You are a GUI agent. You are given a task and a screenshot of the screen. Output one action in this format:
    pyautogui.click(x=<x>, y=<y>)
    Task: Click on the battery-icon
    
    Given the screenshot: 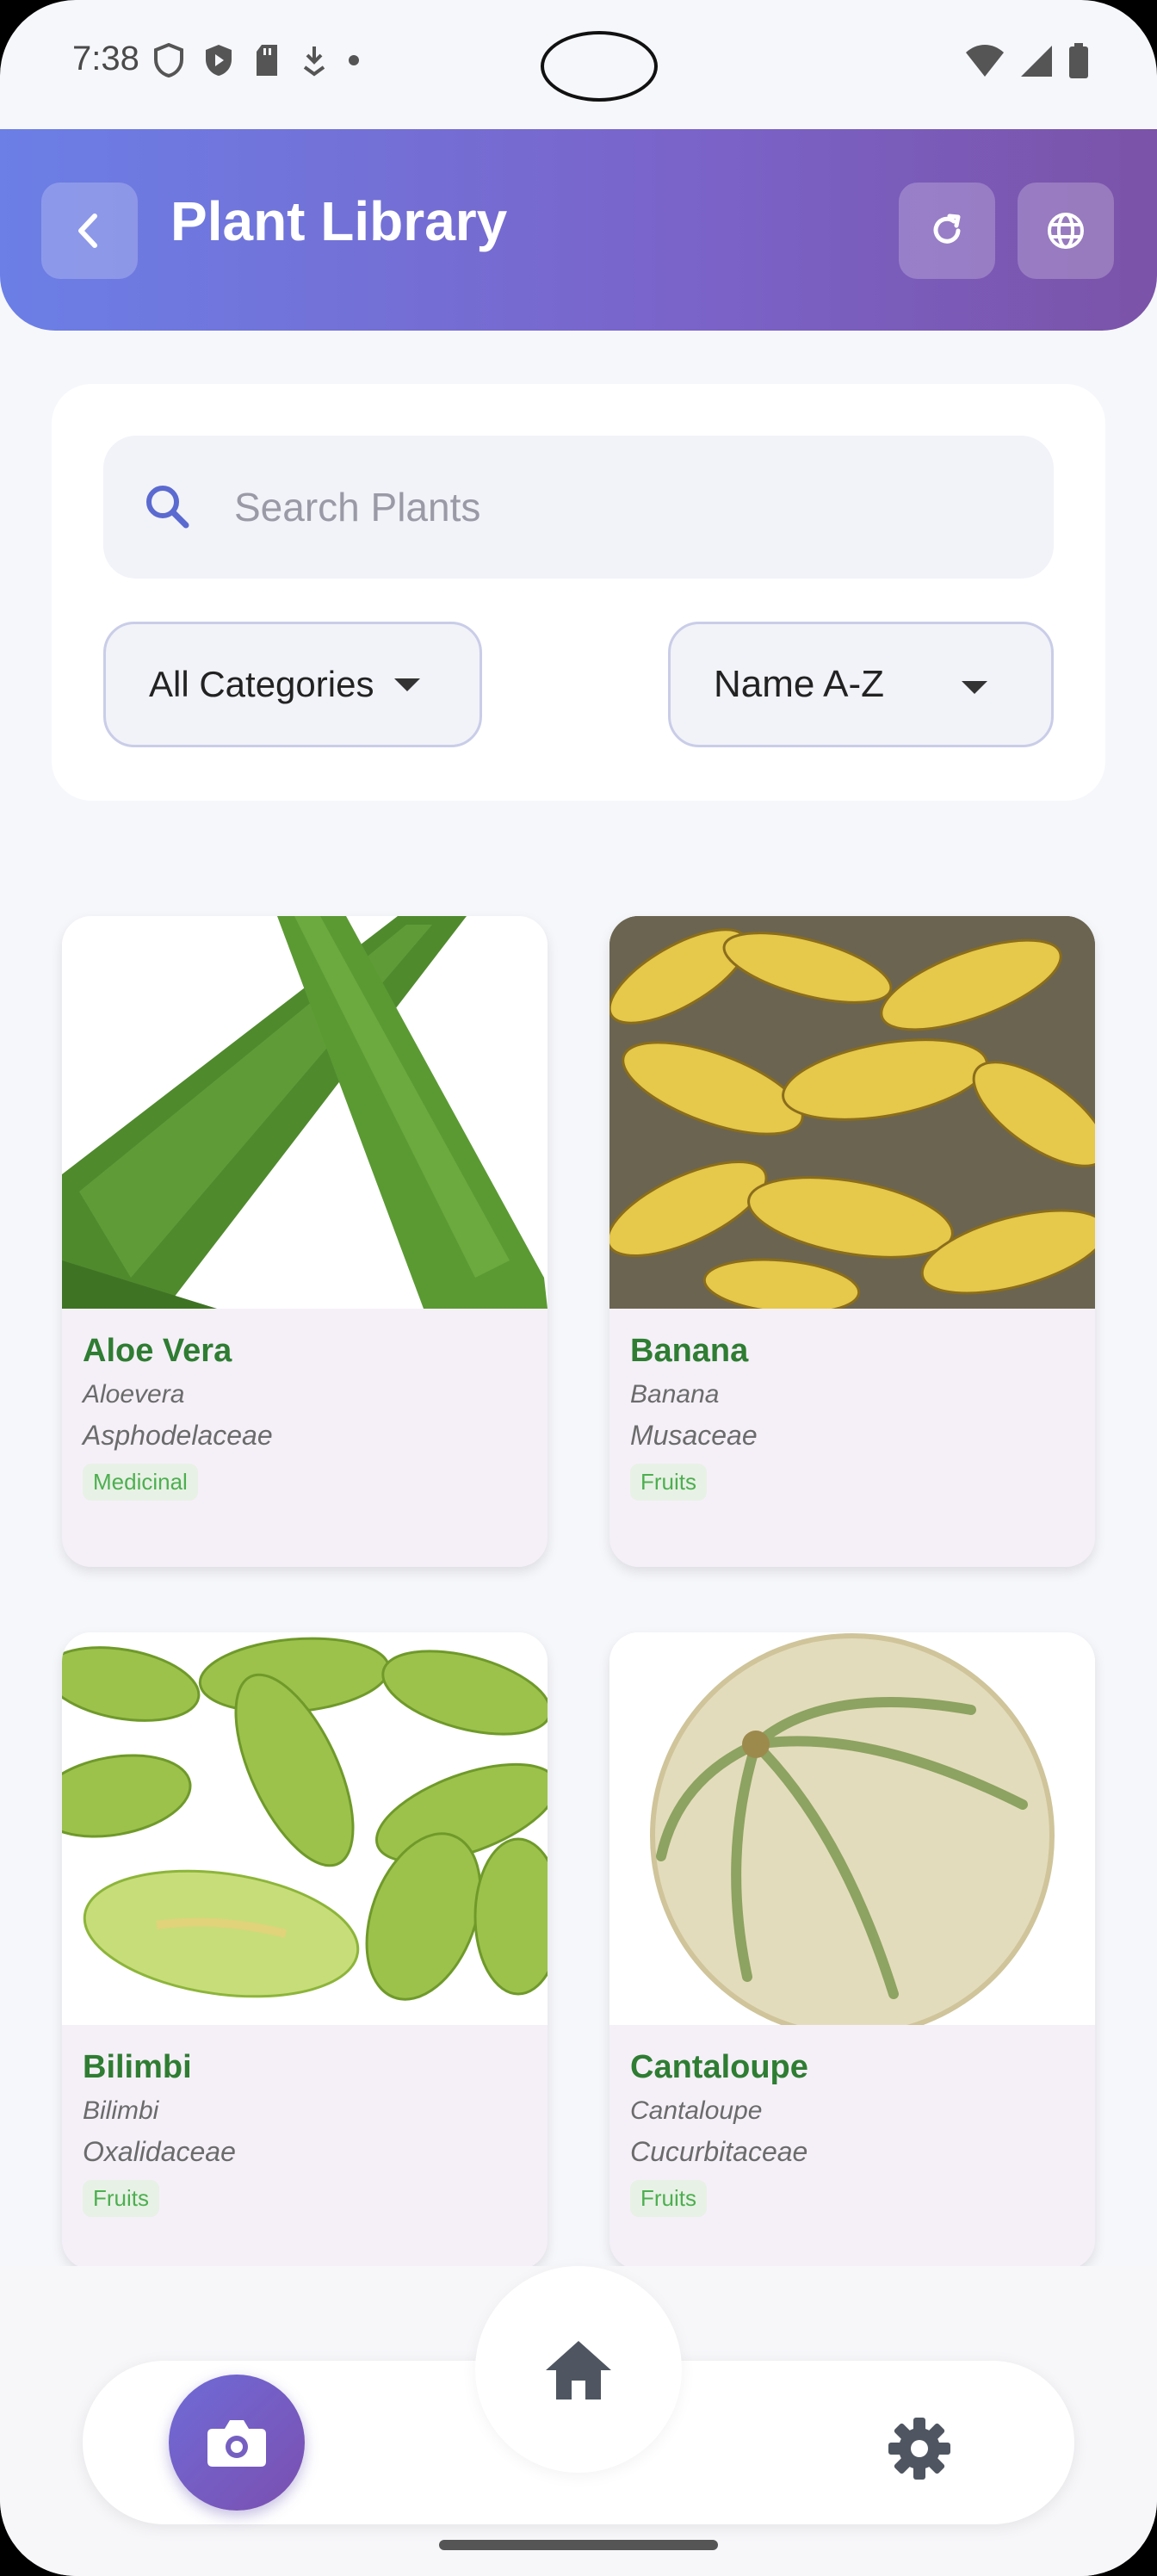 What is the action you would take?
    pyautogui.click(x=1078, y=61)
    